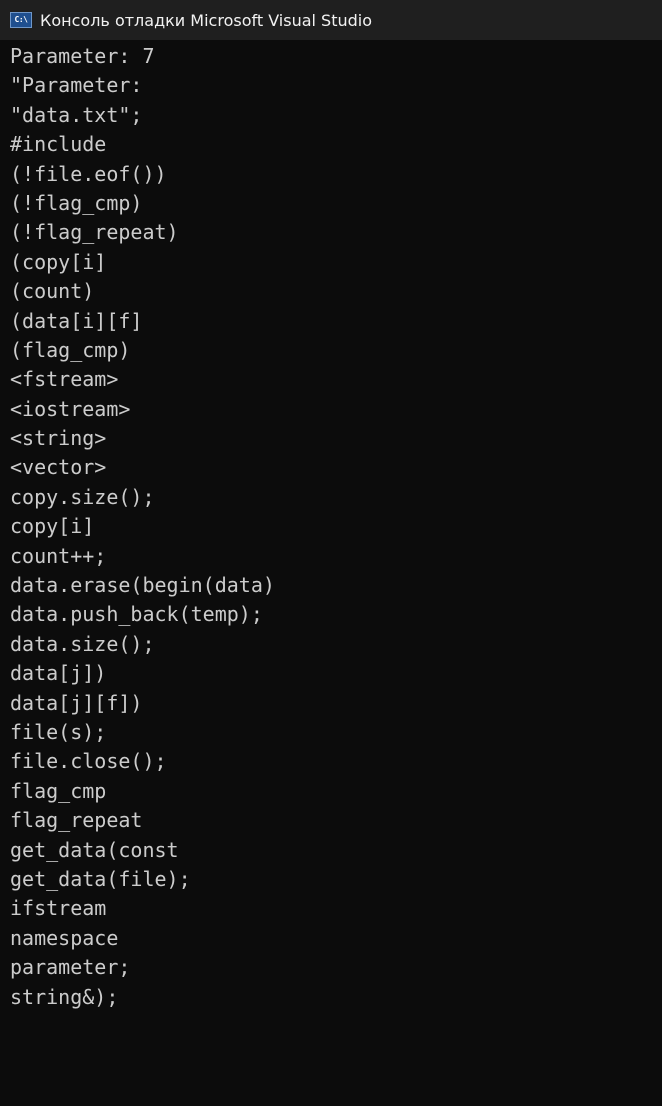 The image size is (662, 1106). Describe the element at coordinates (58, 908) in the screenshot. I see `console-line: ifstream` at that location.